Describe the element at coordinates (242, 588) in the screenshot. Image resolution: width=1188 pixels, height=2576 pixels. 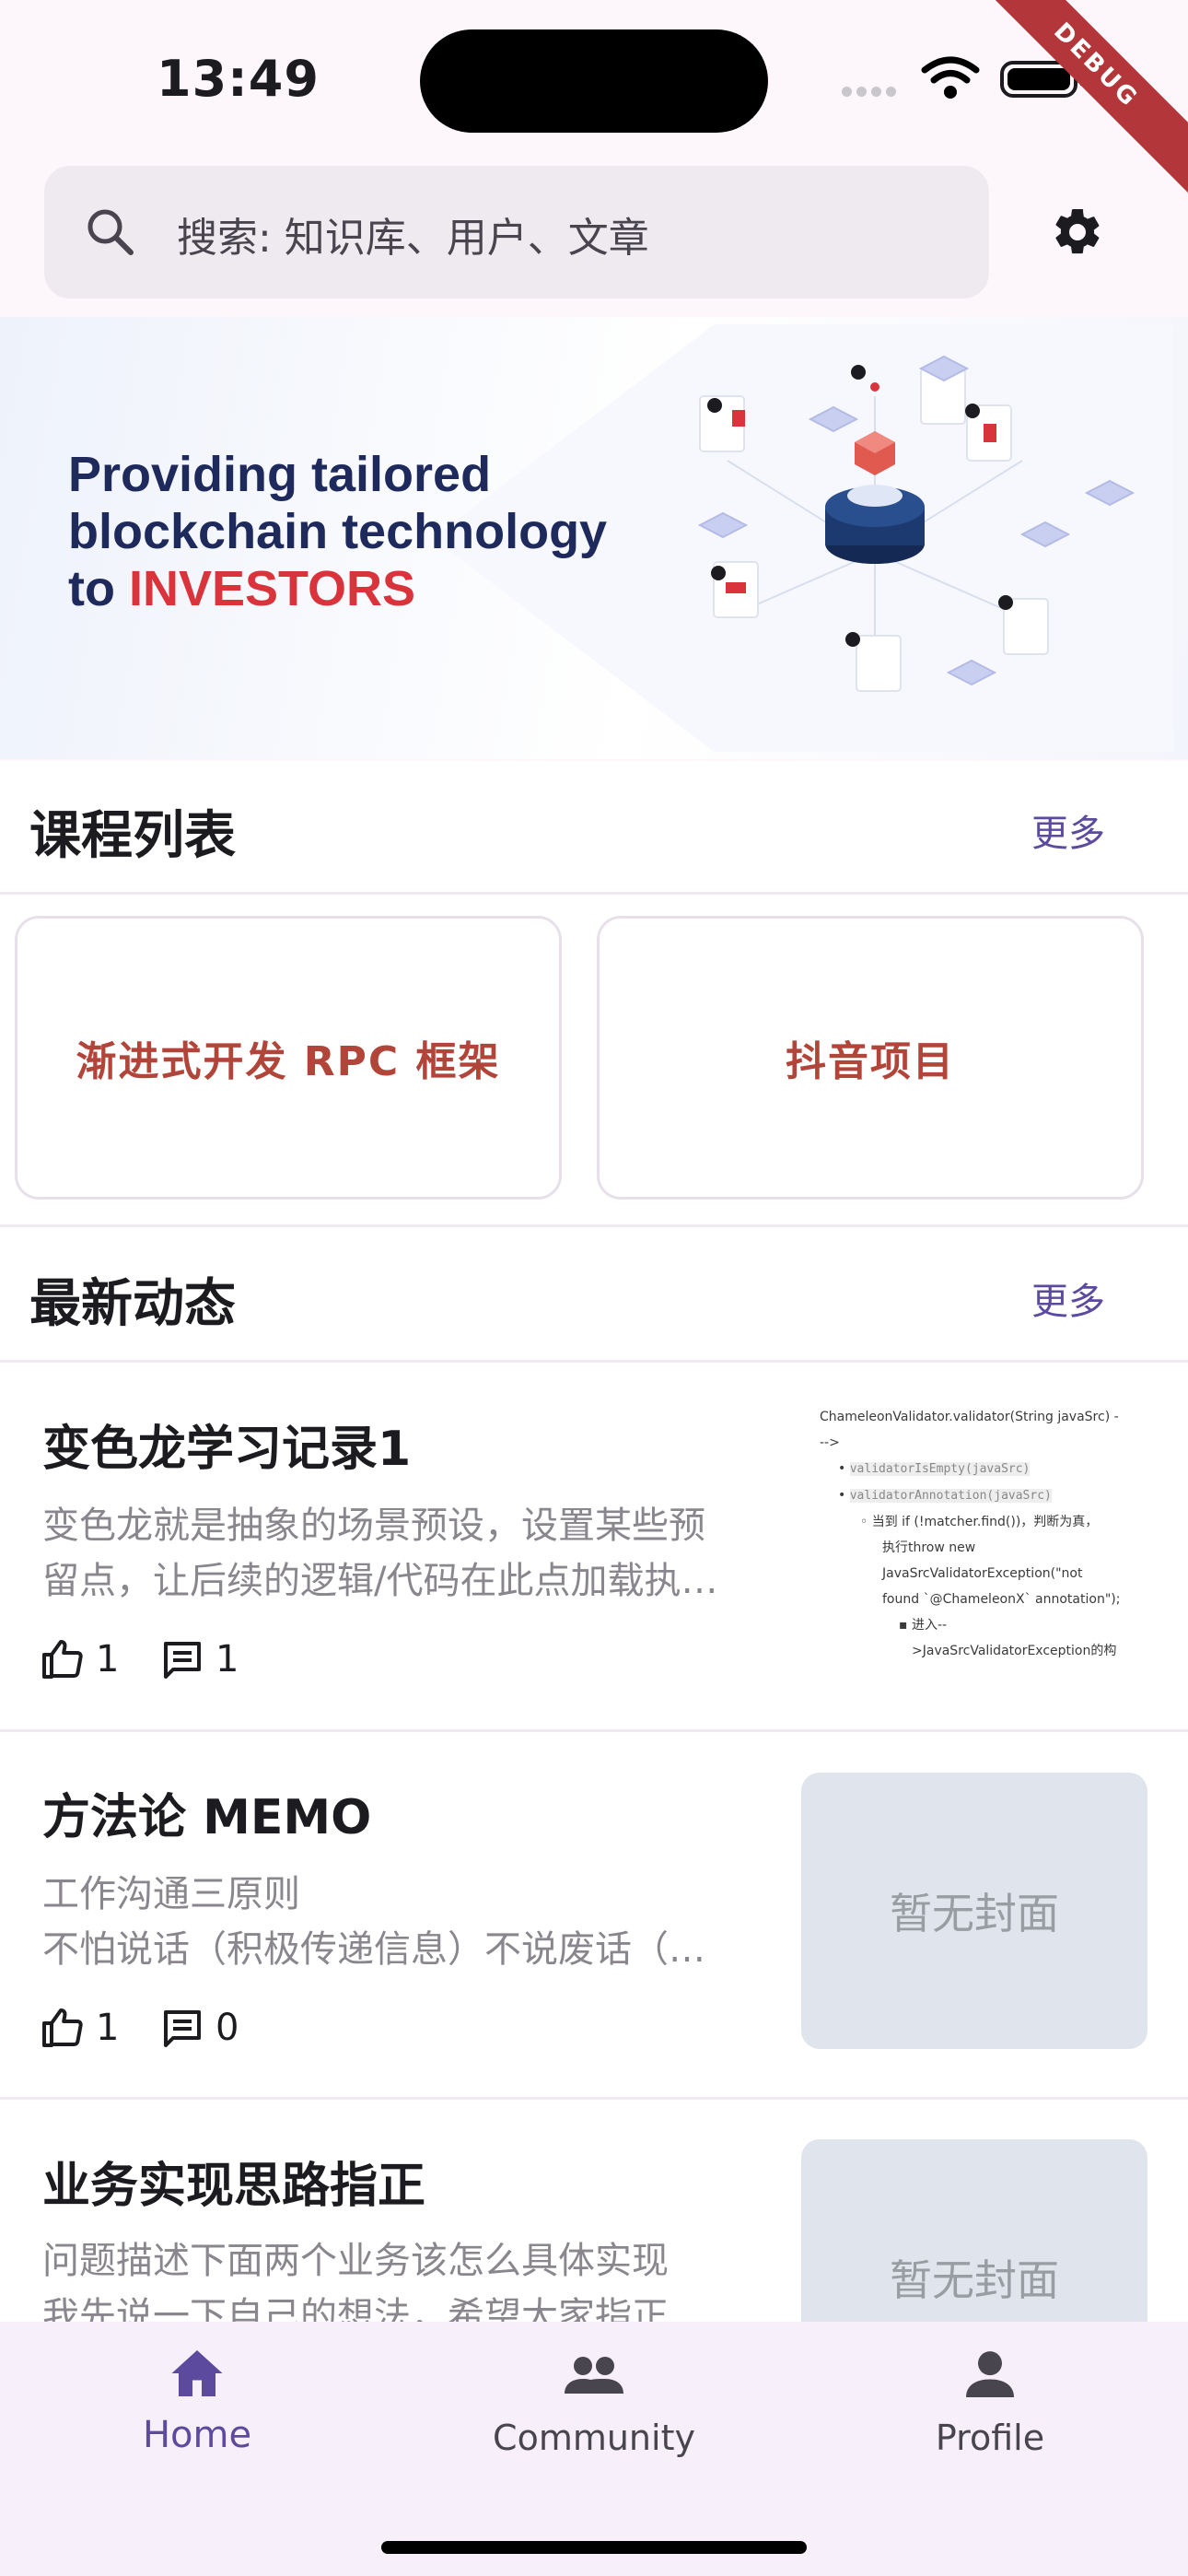
I see `banner-line-3: to INVESTORS` at that location.